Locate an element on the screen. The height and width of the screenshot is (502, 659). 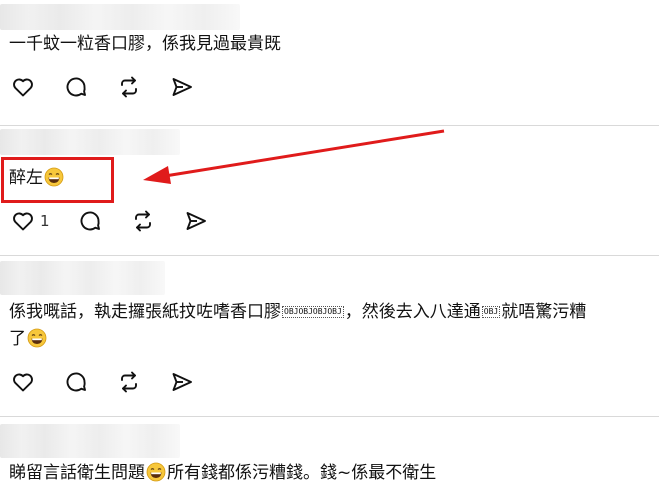
like-count: 1 is located at coordinates (45, 221).